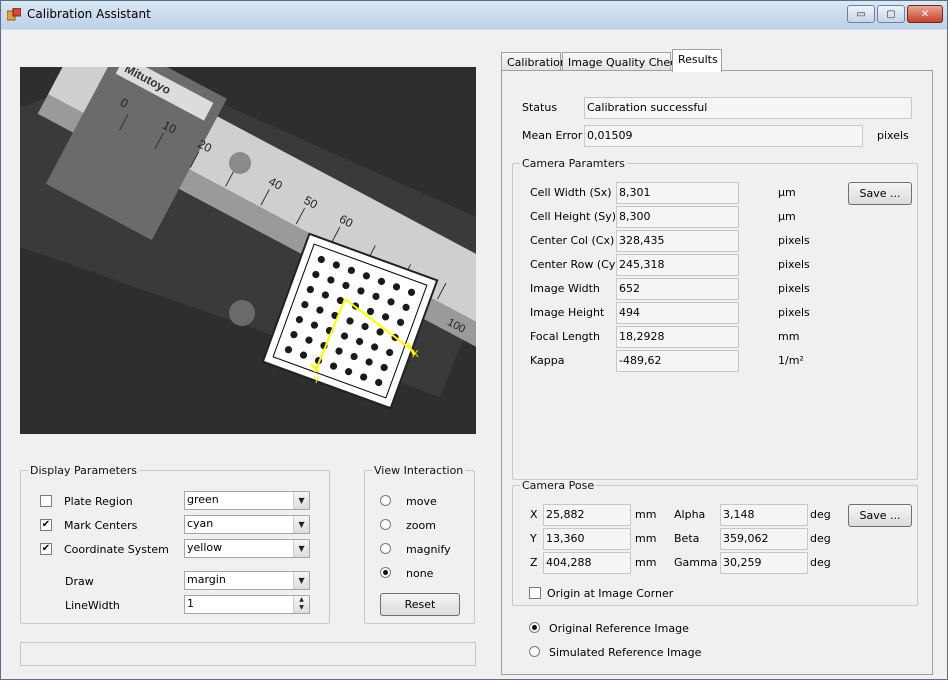 The image size is (948, 680). I want to click on minimize-icon: ▭, so click(861, 14).